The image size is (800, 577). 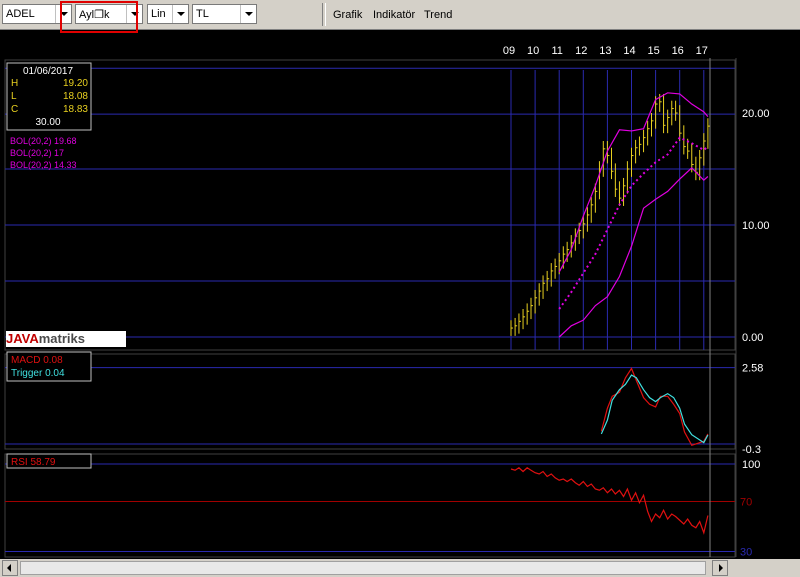 I want to click on info-volume: 30.00, so click(x=47, y=122).